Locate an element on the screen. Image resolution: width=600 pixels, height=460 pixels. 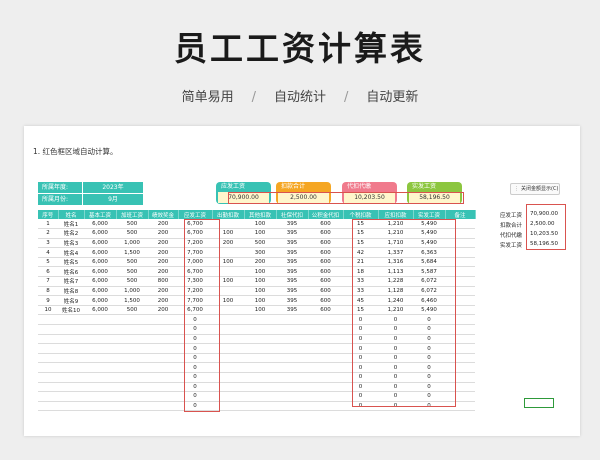
info-month: 所属月份: 9月 is located at coordinates (90, 199).